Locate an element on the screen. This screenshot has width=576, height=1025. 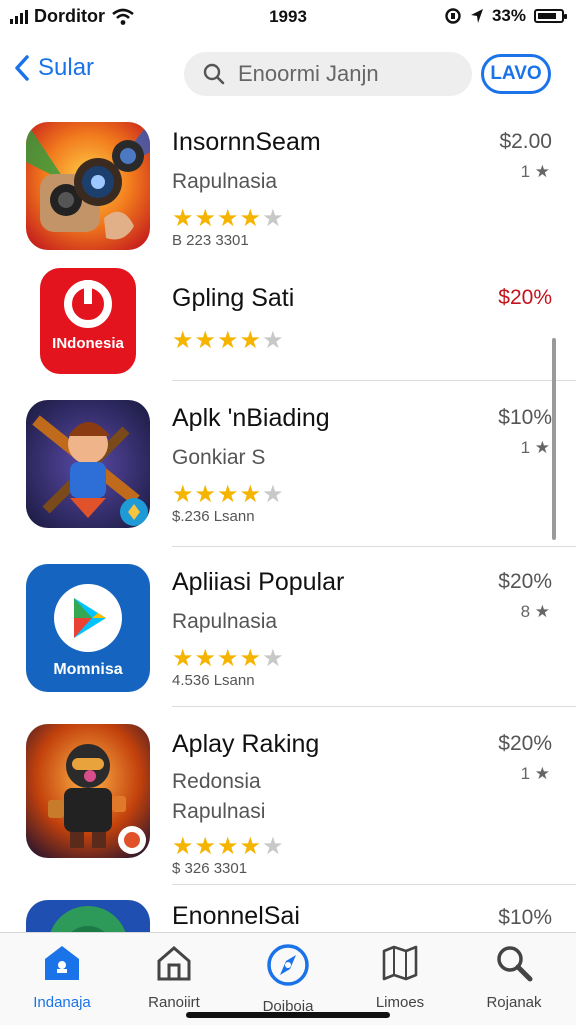
status-right: 33% is located at coordinates (505, 16).